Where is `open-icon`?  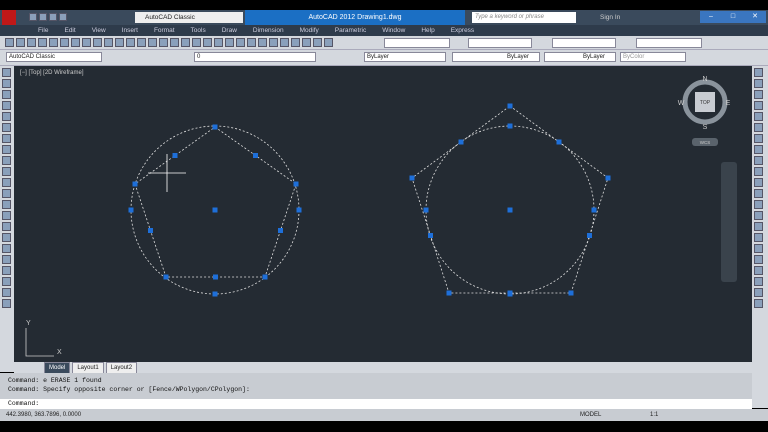
open-icon is located at coordinates (43, 17).